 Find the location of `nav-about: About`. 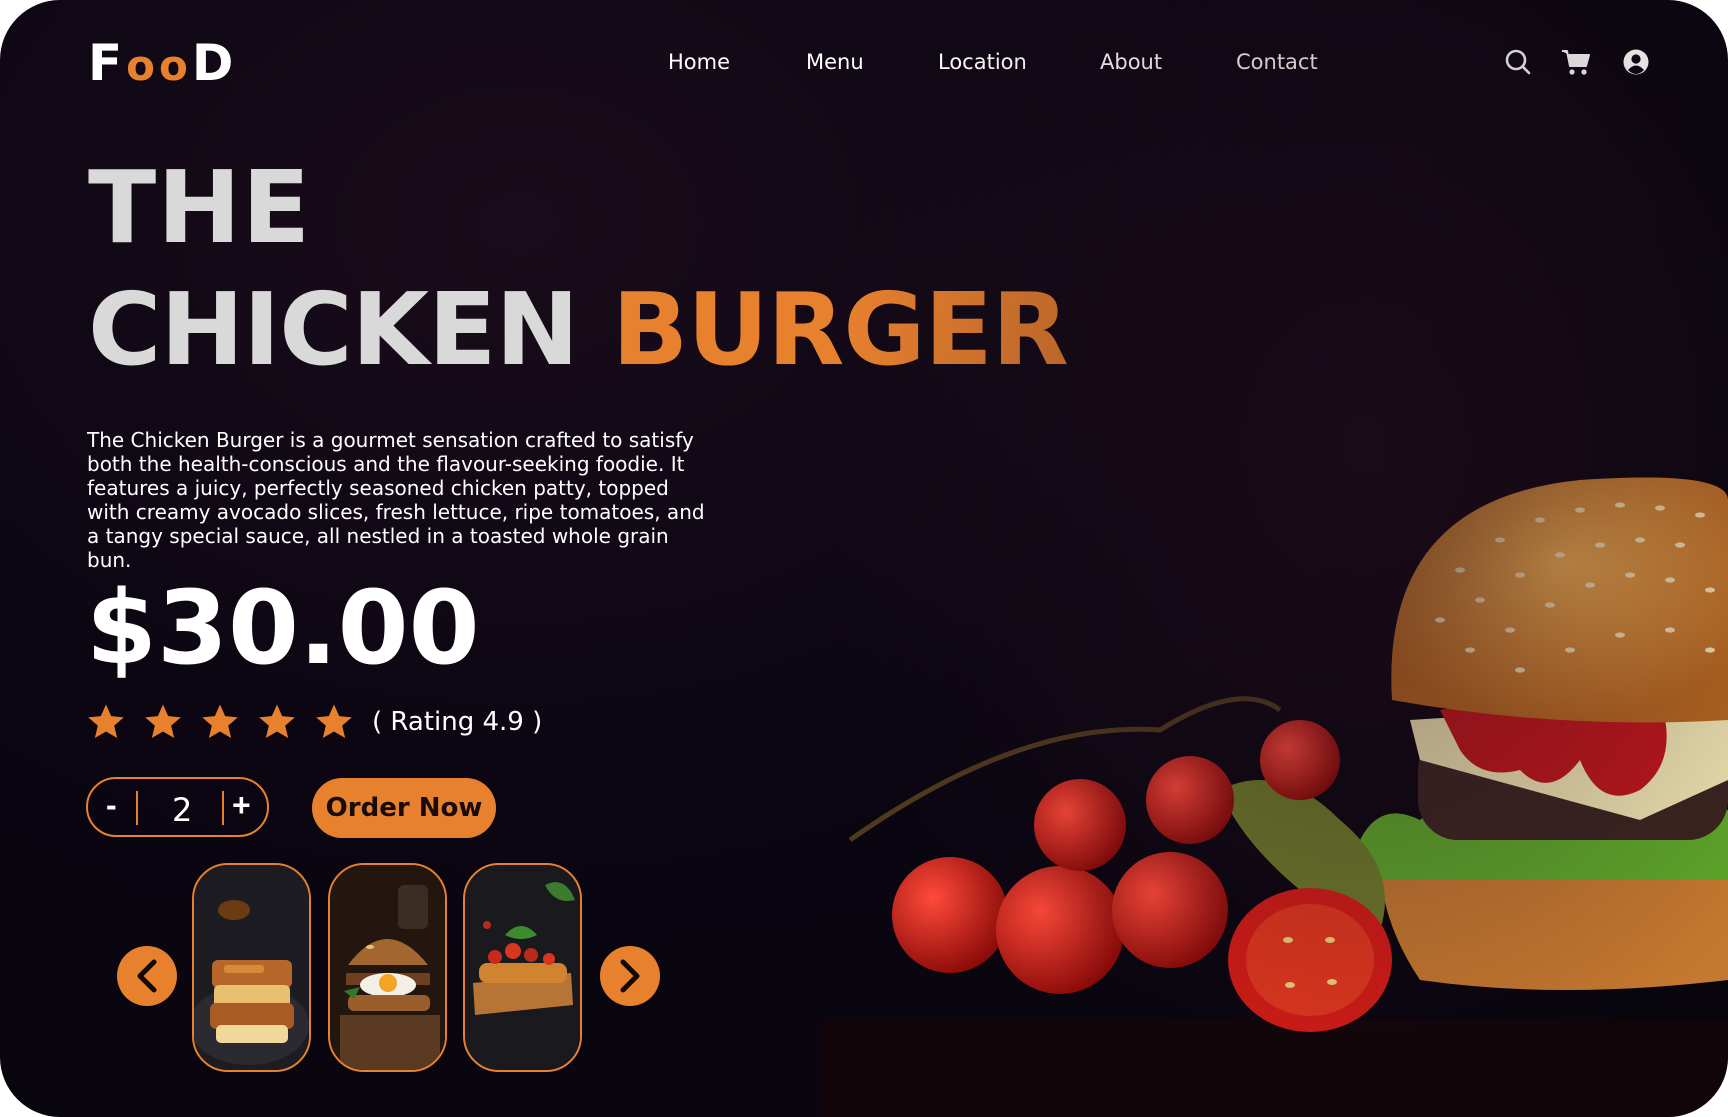

nav-about: About is located at coordinates (1131, 62).